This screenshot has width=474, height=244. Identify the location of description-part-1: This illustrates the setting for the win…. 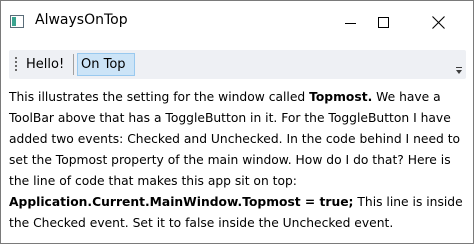
(159, 97).